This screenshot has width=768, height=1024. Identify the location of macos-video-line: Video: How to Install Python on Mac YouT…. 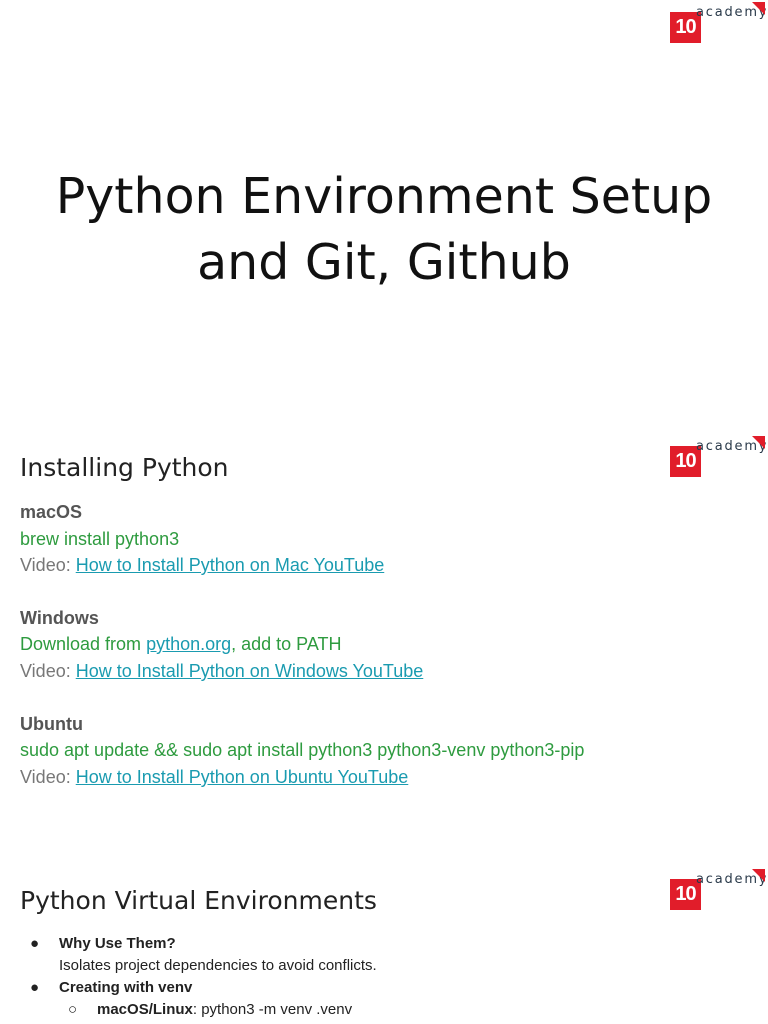
(202, 565).